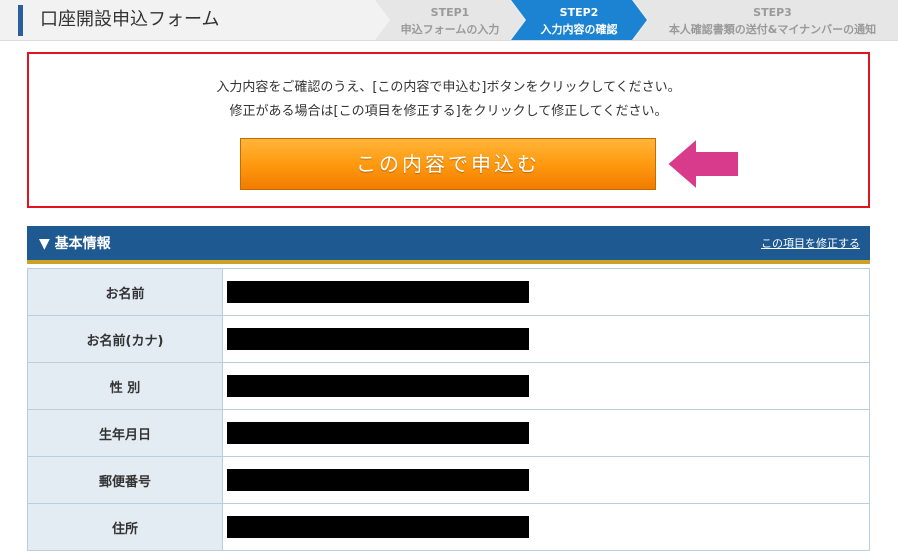  I want to click on step-2-sub: 入力内容の確認, so click(579, 29).